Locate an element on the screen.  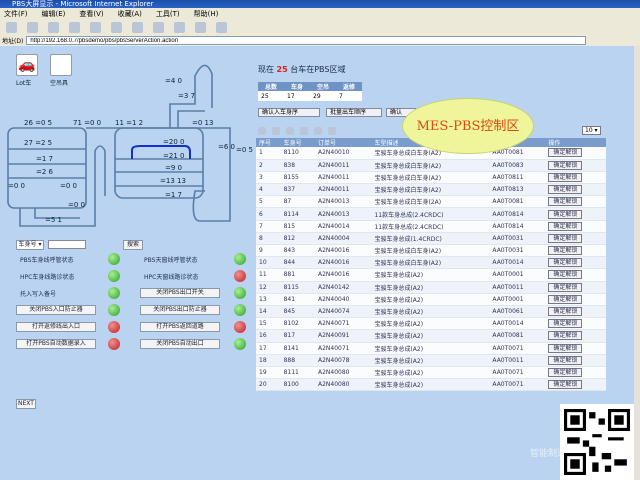
green-status-lamp-icon is located at coordinates (114, 293).